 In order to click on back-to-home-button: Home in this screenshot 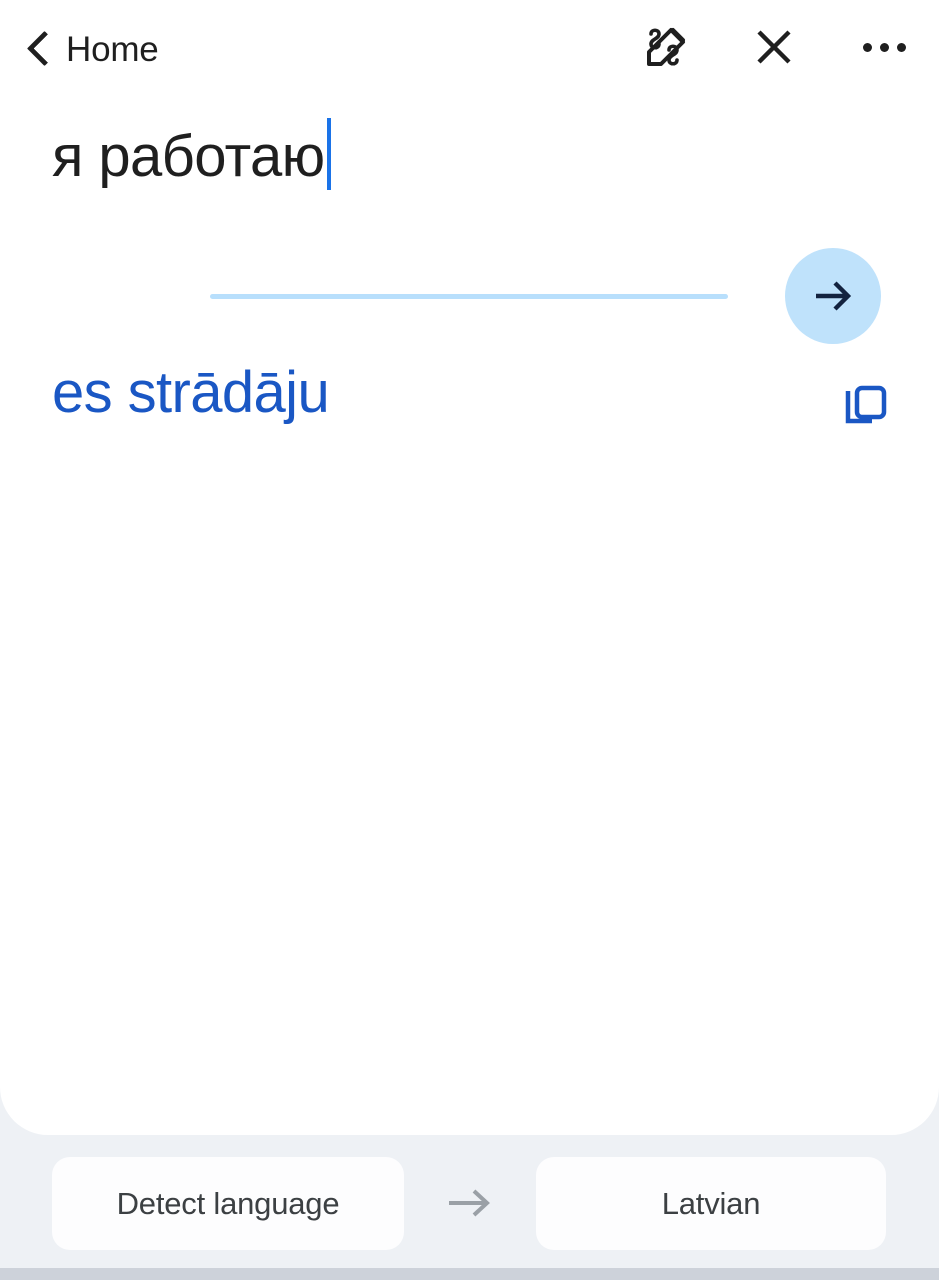, I will do `click(92, 49)`.